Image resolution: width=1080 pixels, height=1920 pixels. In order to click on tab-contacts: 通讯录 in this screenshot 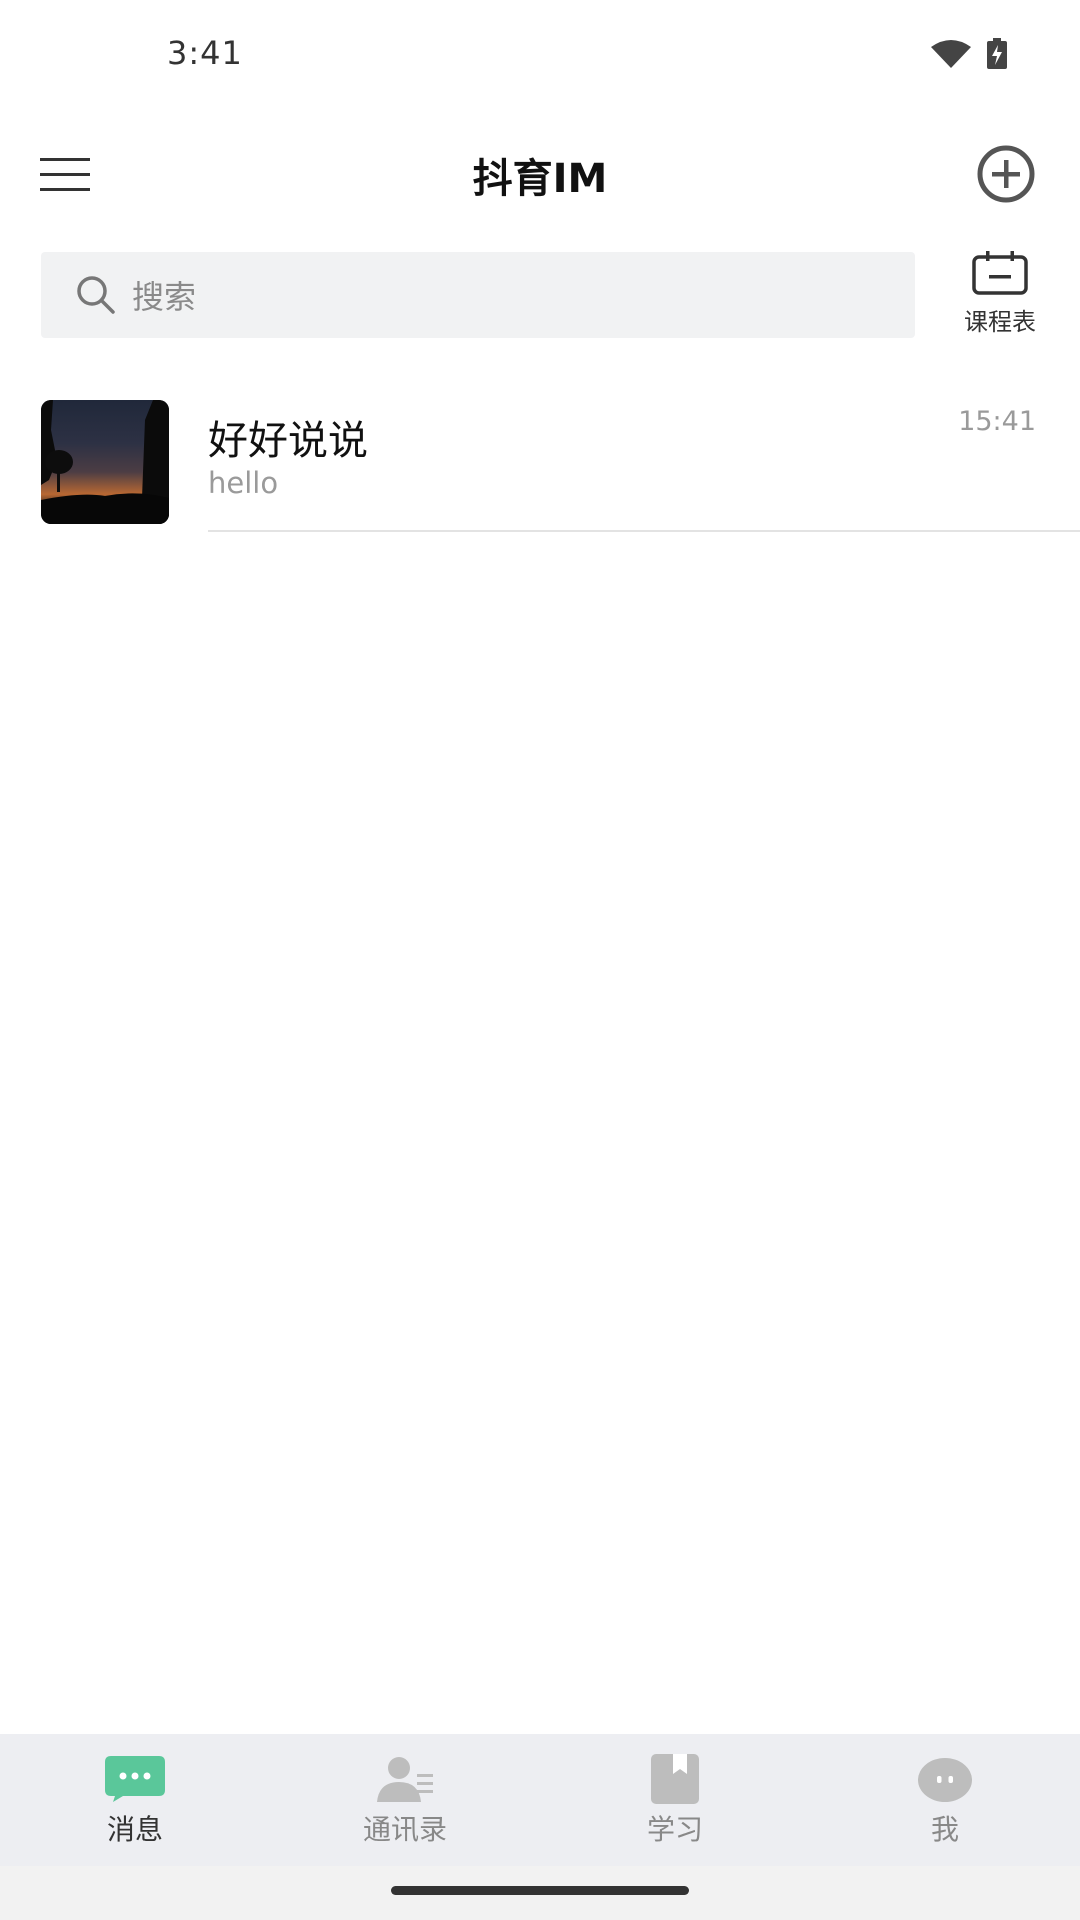, I will do `click(405, 1800)`.